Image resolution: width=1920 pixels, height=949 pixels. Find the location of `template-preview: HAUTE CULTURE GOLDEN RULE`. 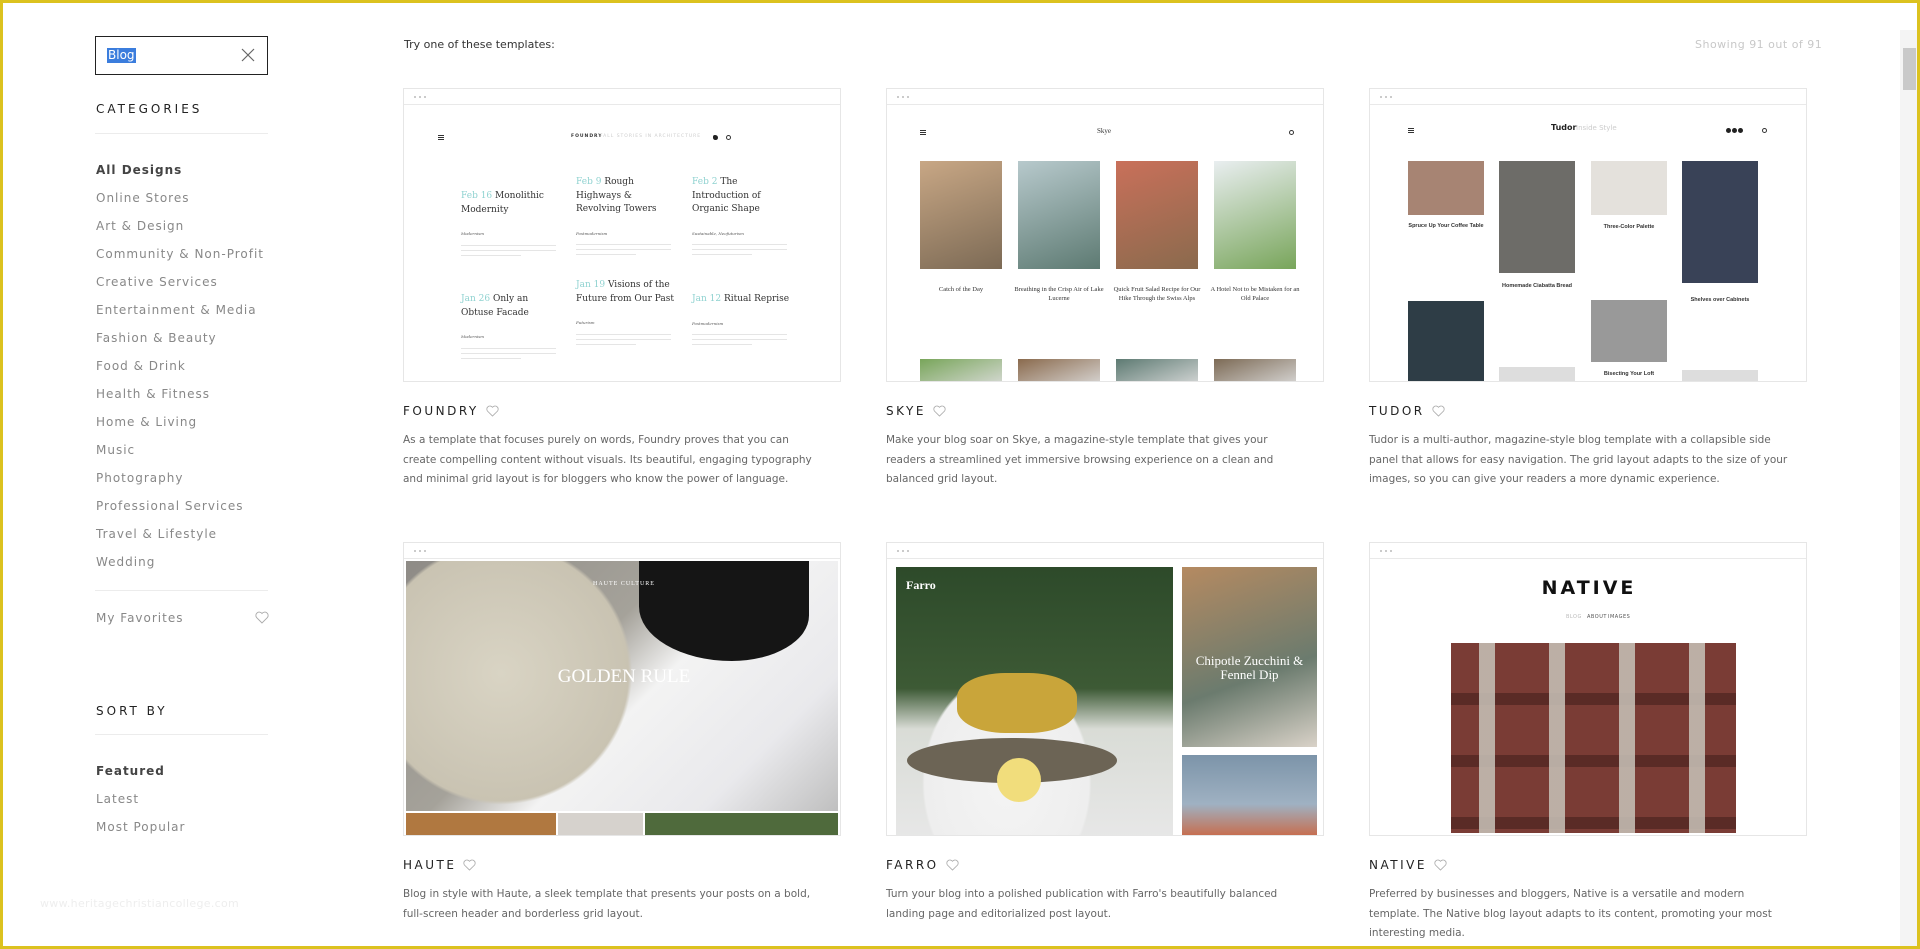

template-preview: HAUTE CULTURE GOLDEN RULE is located at coordinates (622, 689).